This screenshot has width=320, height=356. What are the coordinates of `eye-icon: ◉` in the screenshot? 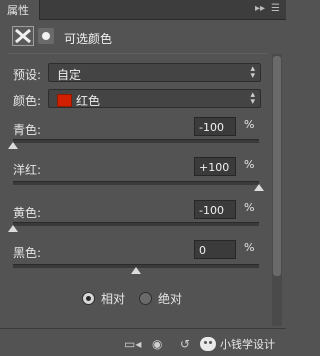 It's located at (157, 344).